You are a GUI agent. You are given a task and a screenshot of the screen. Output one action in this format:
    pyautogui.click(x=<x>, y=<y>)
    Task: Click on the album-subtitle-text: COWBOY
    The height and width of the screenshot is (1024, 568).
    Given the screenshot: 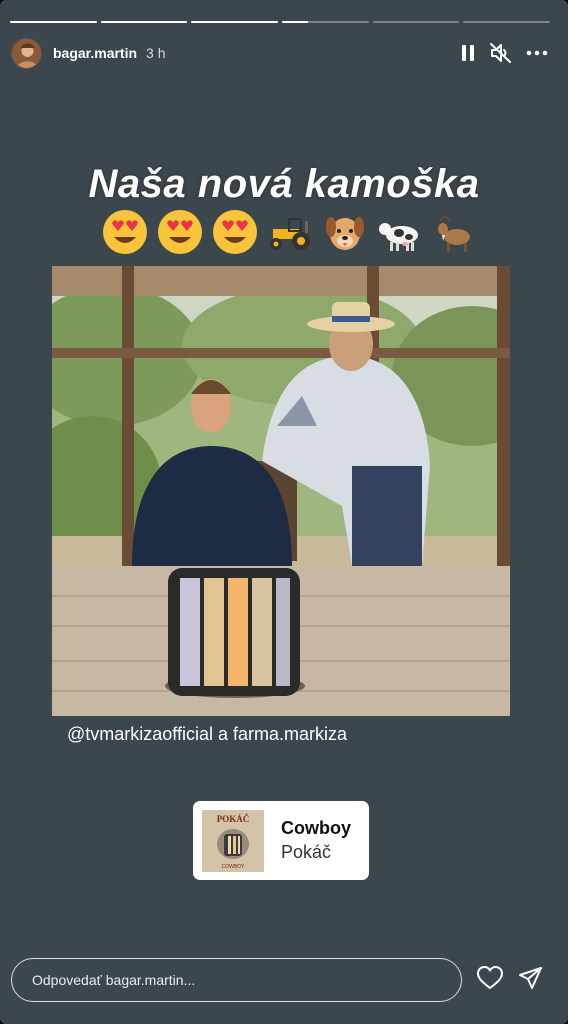 What is the action you would take?
    pyautogui.click(x=233, y=867)
    